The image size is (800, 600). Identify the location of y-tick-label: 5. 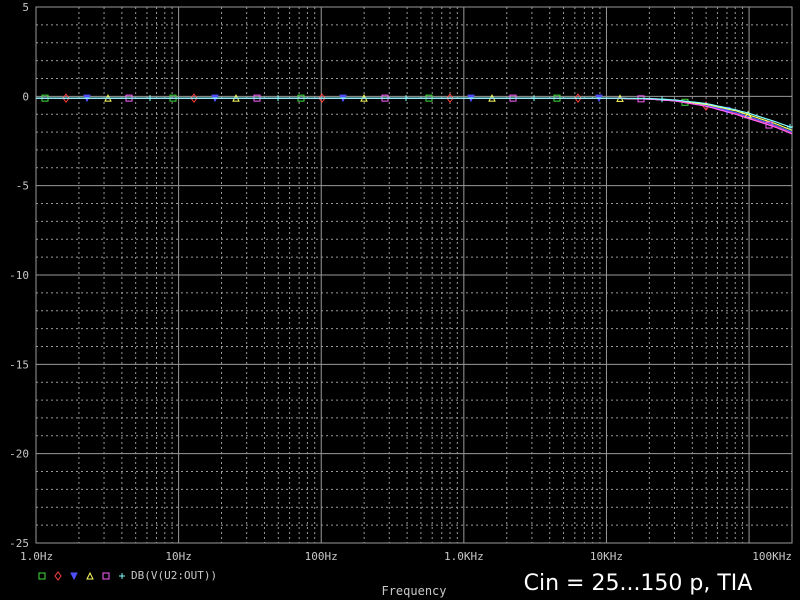
(25, 7).